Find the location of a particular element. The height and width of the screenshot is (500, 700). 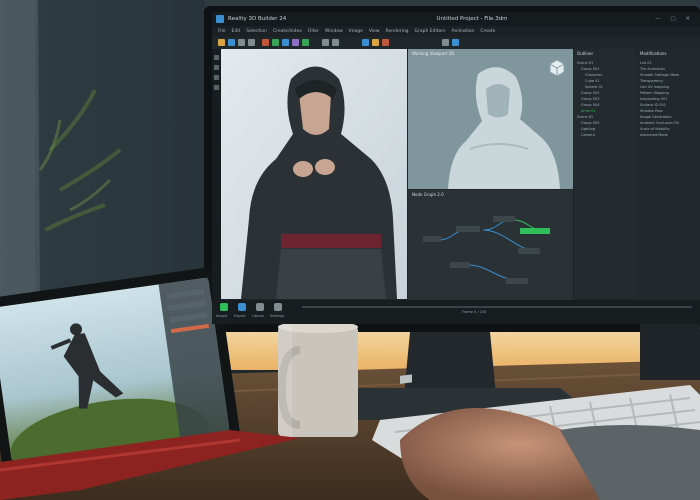

menu-rendering: Rendering is located at coordinates (397, 31).